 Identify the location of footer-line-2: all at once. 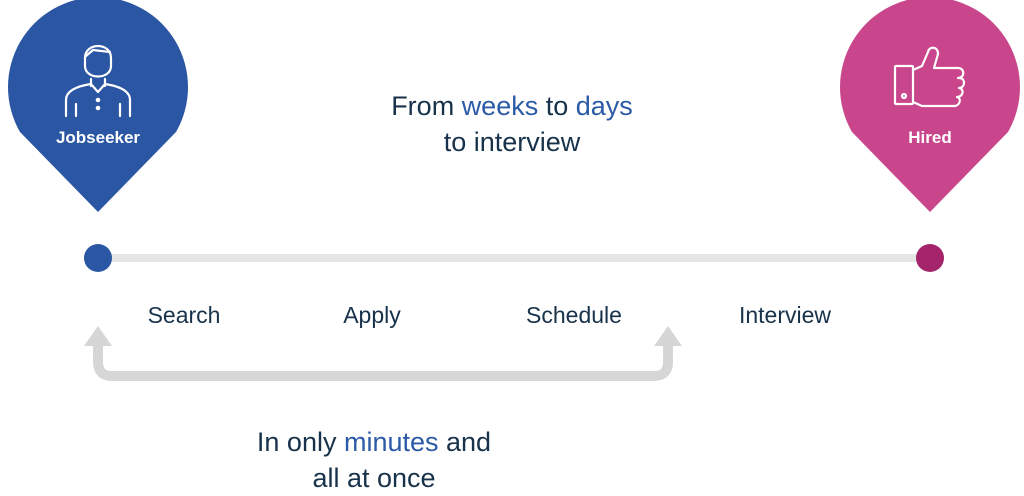
(374, 478).